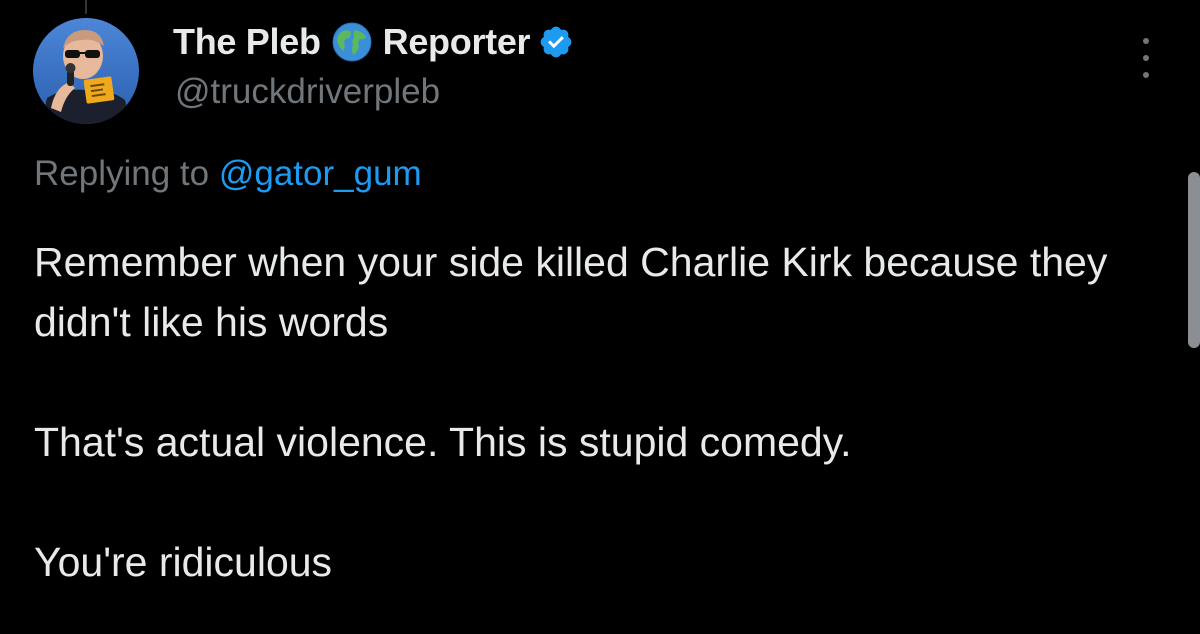  I want to click on author-name-part2: Reporter, so click(457, 42).